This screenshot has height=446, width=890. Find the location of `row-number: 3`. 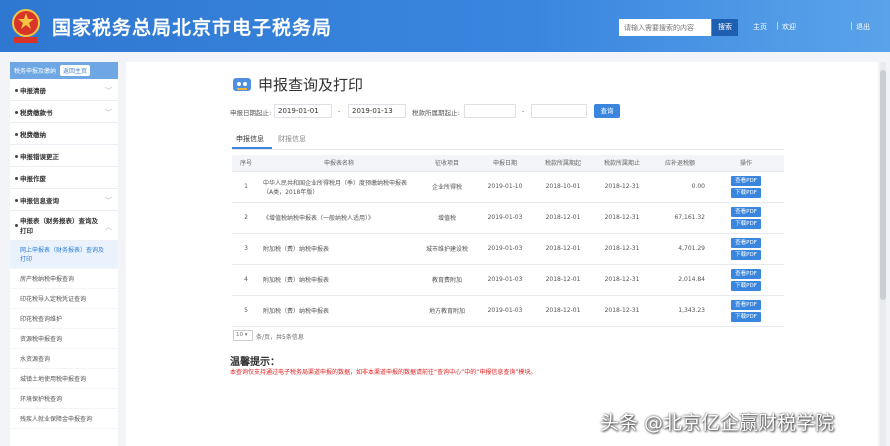

row-number: 3 is located at coordinates (246, 249).